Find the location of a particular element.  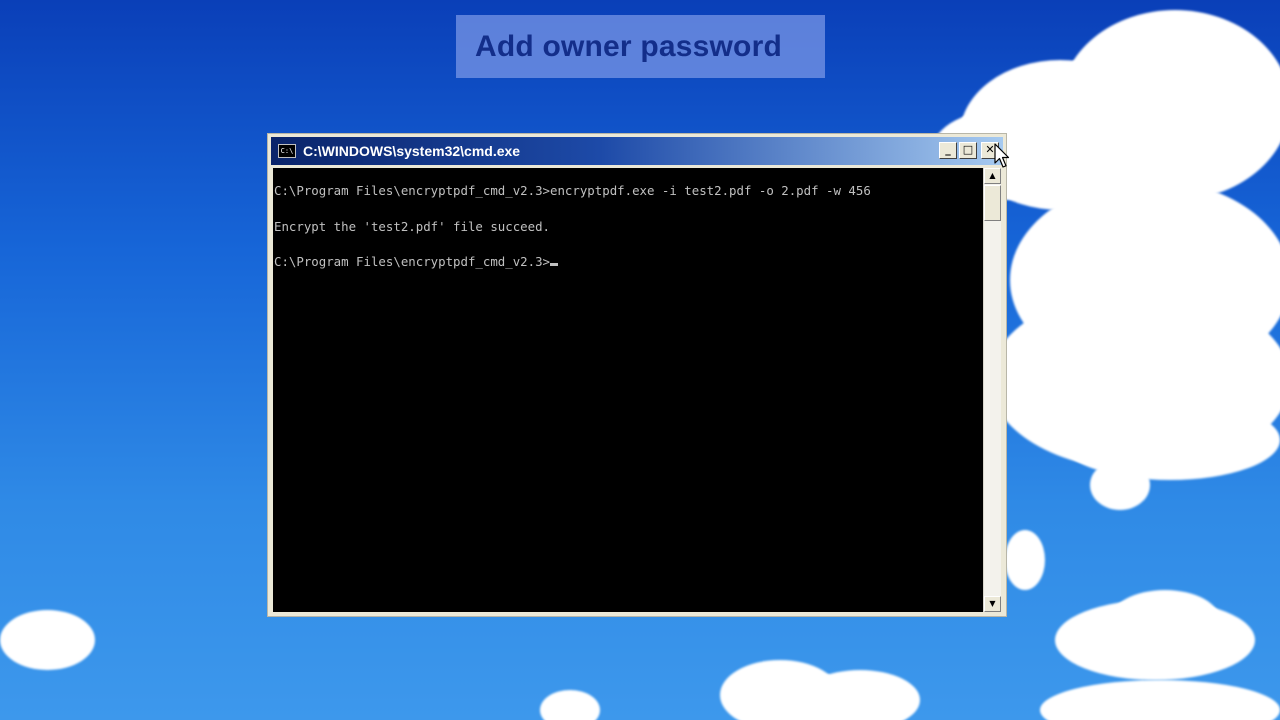

caption-banner: Add owner password is located at coordinates (640, 46).